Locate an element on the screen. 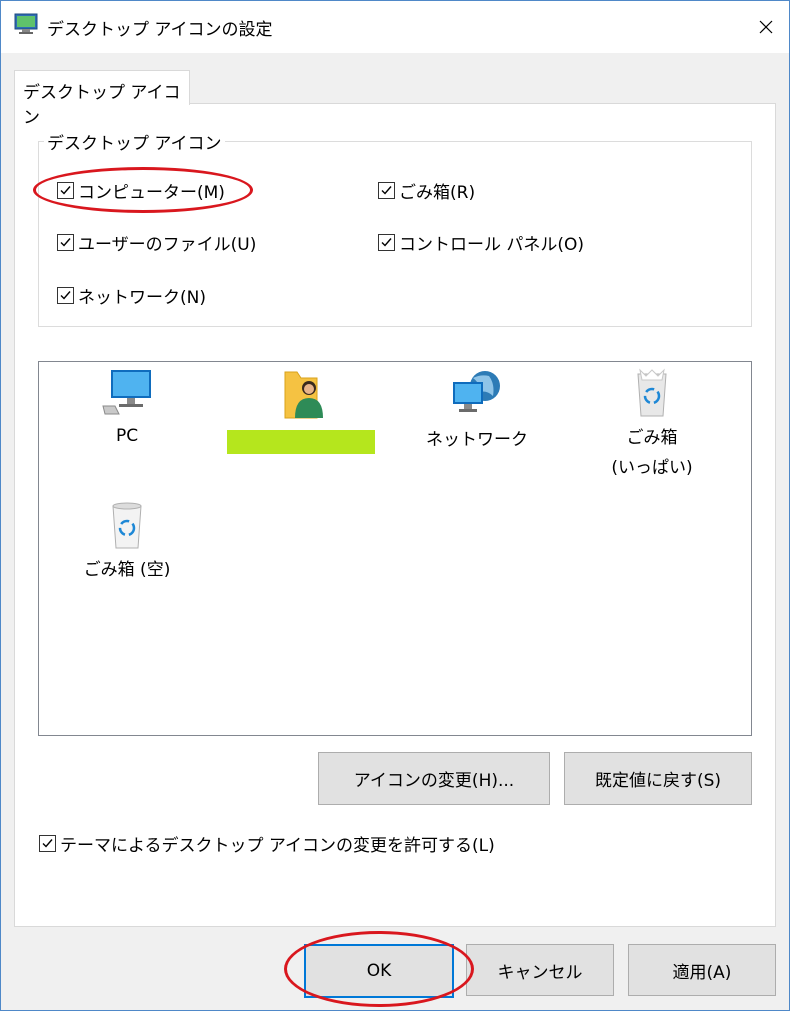  button-label: キャンセル is located at coordinates (540, 972).